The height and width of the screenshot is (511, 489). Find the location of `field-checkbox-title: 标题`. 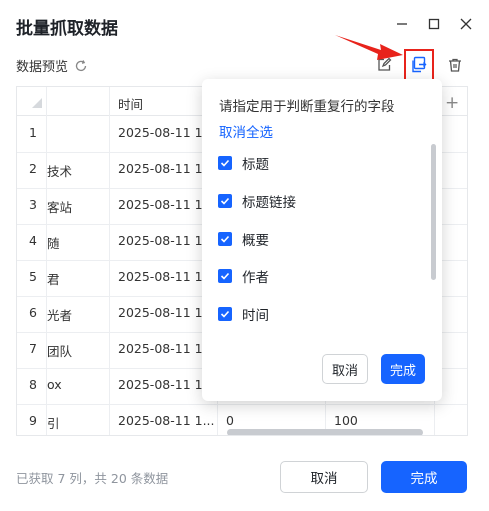

field-checkbox-title: 标题 is located at coordinates (243, 163).